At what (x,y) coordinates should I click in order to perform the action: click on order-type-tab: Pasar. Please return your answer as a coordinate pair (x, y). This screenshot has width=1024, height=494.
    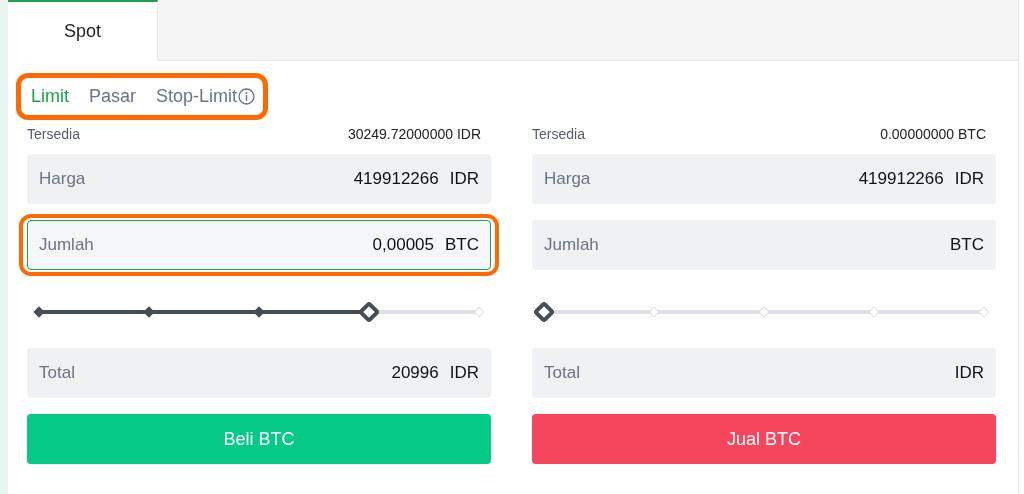
    Looking at the image, I should click on (113, 96).